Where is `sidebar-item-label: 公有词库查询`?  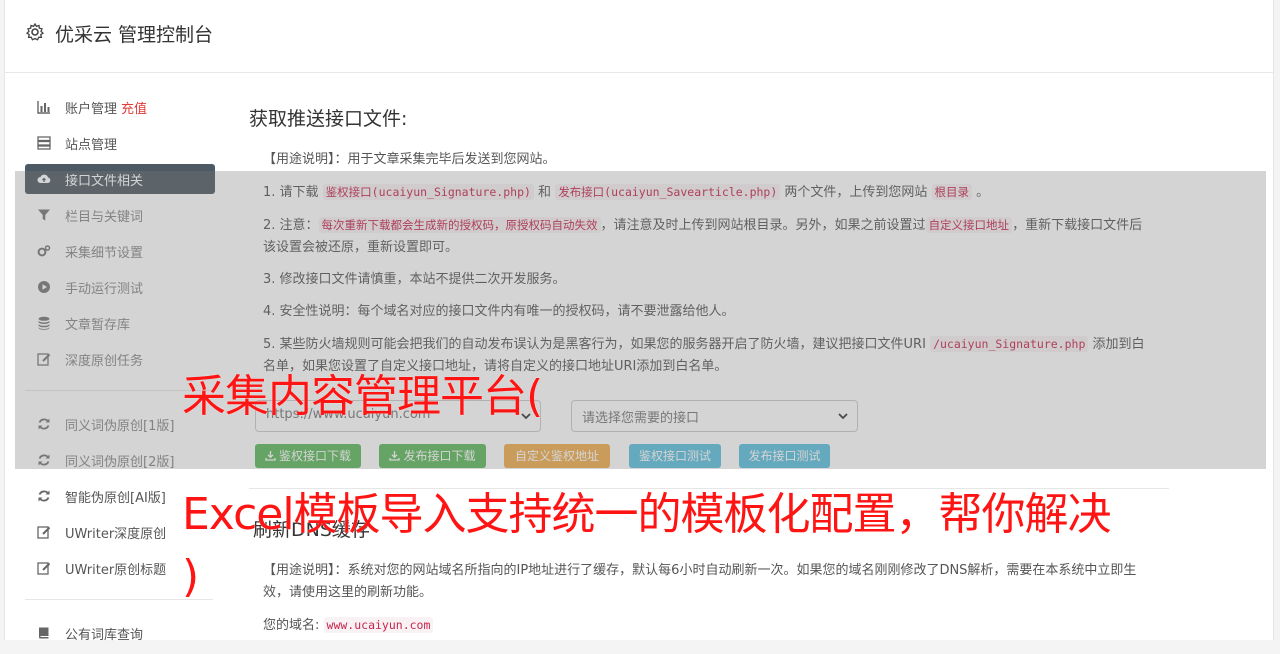 sidebar-item-label: 公有词库查询 is located at coordinates (104, 635).